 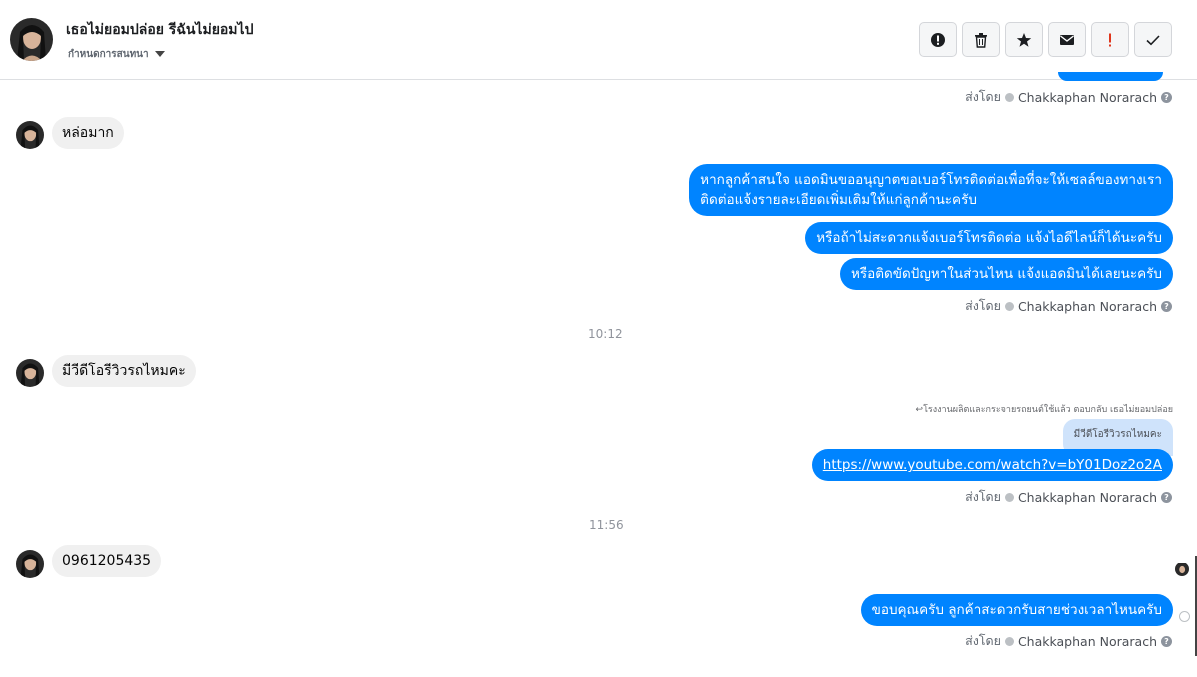 I want to click on exclamation-icon, so click(x=1110, y=39).